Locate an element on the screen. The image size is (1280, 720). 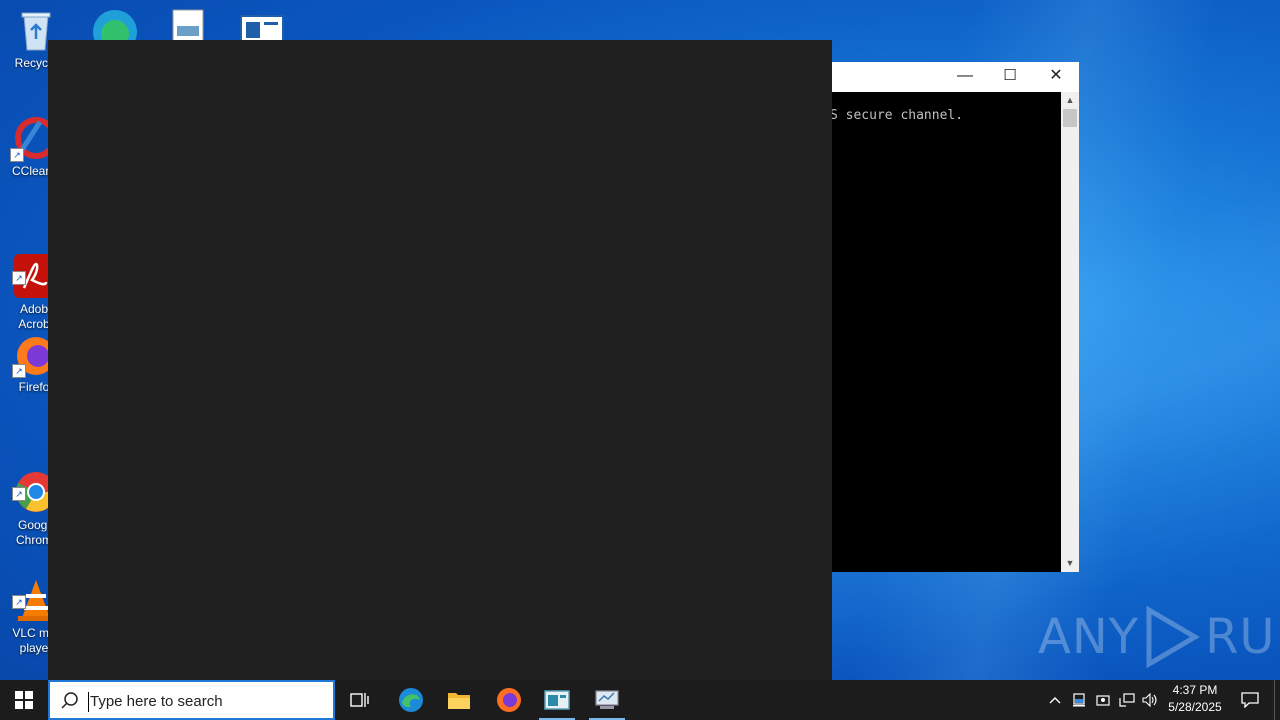
search-placeholder: Type here to search is located at coordinates (156, 701).